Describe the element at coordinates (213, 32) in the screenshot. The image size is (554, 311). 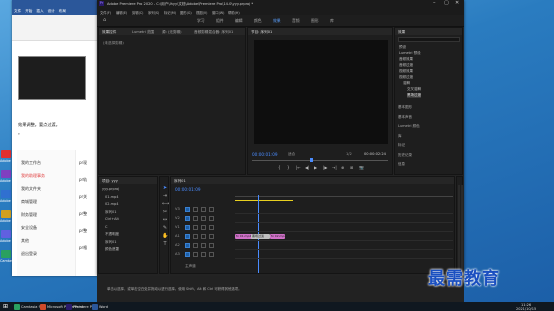
I see `audio-mixer-tab: 音频剪辑混合器: 序列01` at that location.